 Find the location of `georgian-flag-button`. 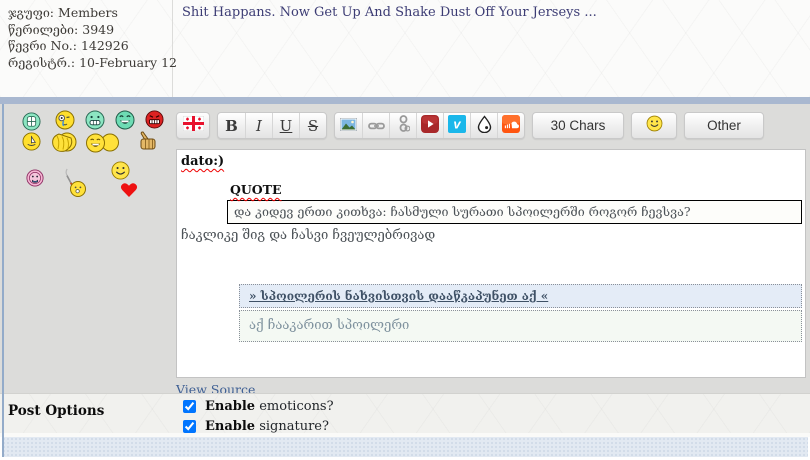

georgian-flag-button is located at coordinates (193, 125).